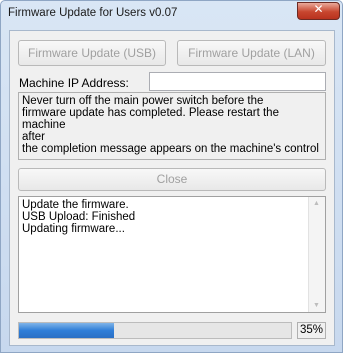 This screenshot has height=353, width=343. I want to click on scroll-up-arrow-icon: ▲, so click(316, 203).